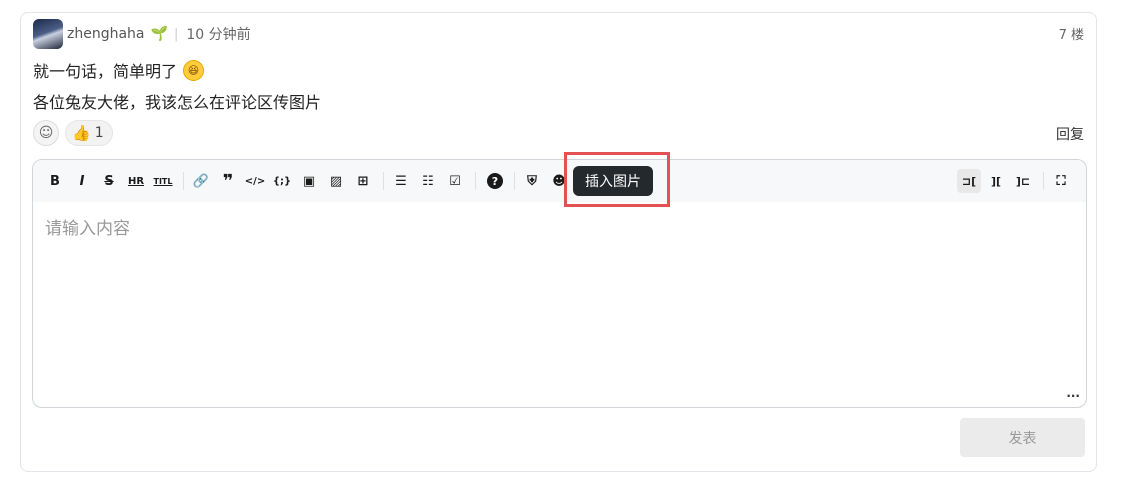 The width and height of the screenshot is (1123, 489). I want to click on ordered-list-icon: ☷, so click(428, 181).